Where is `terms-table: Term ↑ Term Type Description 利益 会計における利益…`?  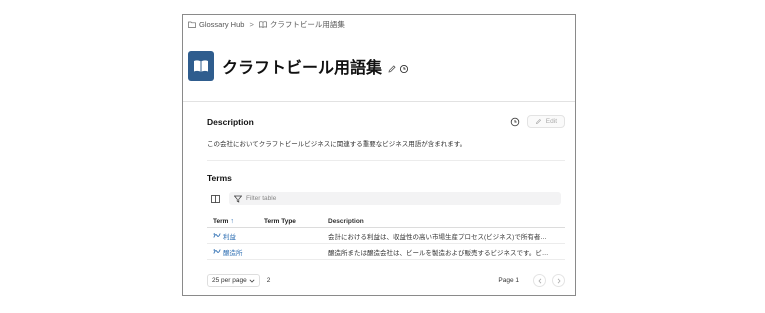
terms-table: Term ↑ Term Type Description 利益 会計における利益… is located at coordinates (386, 237).